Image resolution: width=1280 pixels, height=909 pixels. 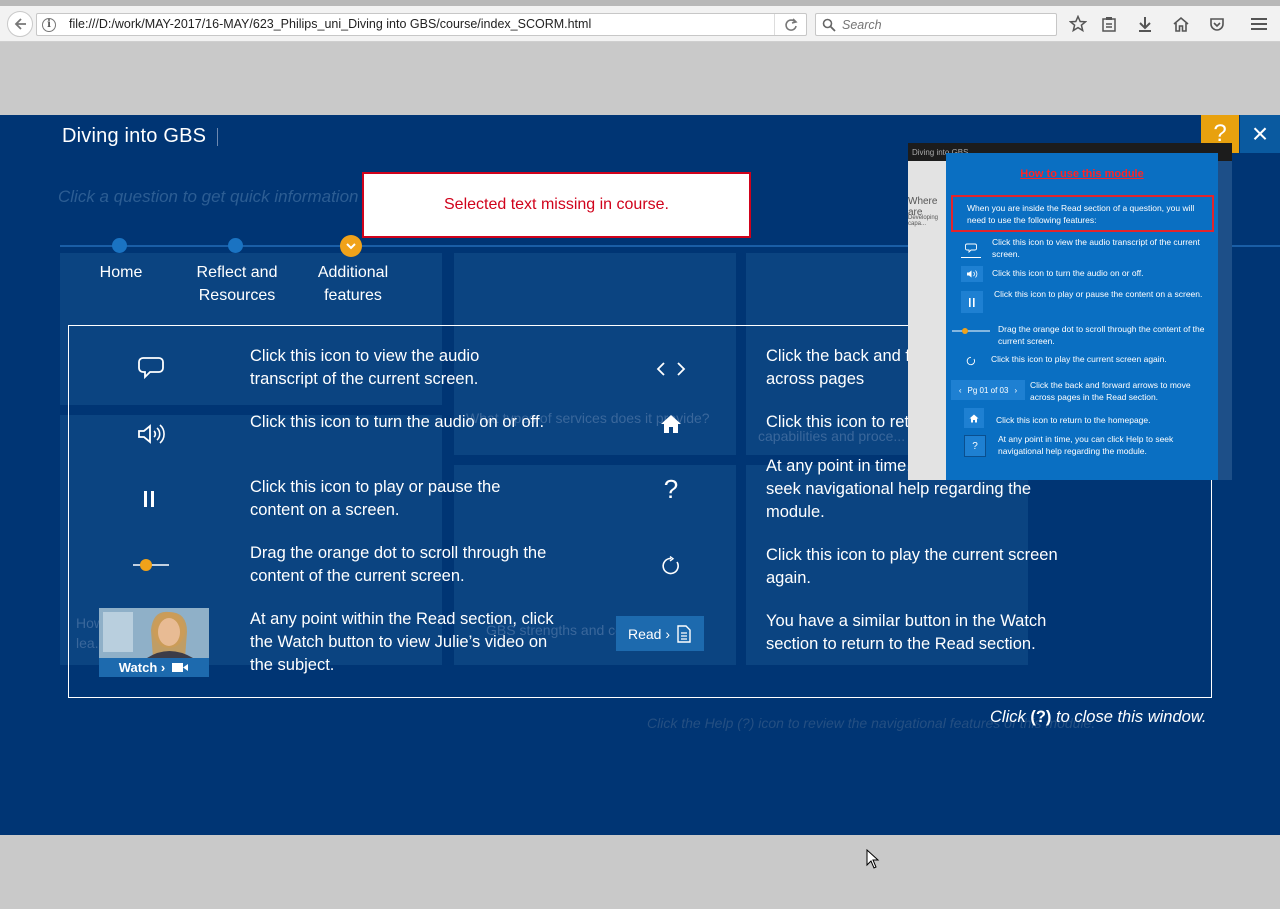 I want to click on back-button, so click(x=20, y=24).